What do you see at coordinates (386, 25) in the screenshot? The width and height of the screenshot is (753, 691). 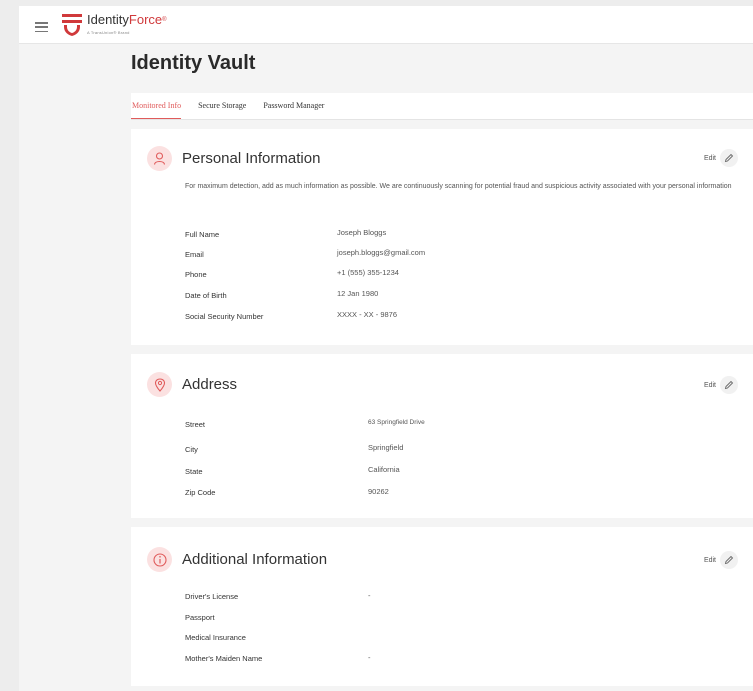 I see `top-bar: IdentityForce® A TransUnion® Brand` at bounding box center [386, 25].